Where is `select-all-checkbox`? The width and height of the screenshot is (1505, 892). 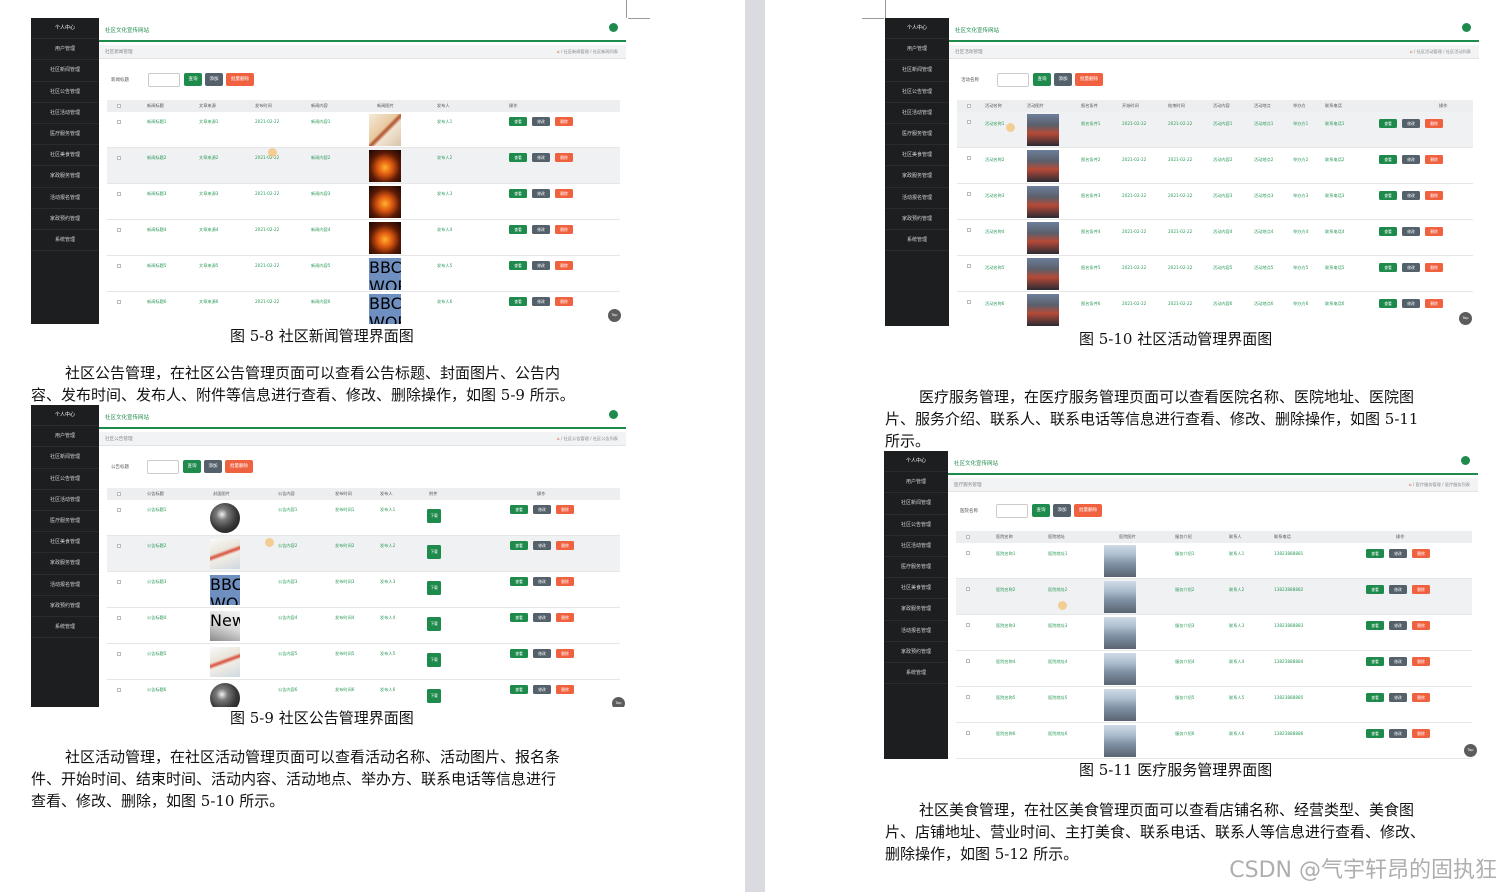 select-all-checkbox is located at coordinates (119, 494).